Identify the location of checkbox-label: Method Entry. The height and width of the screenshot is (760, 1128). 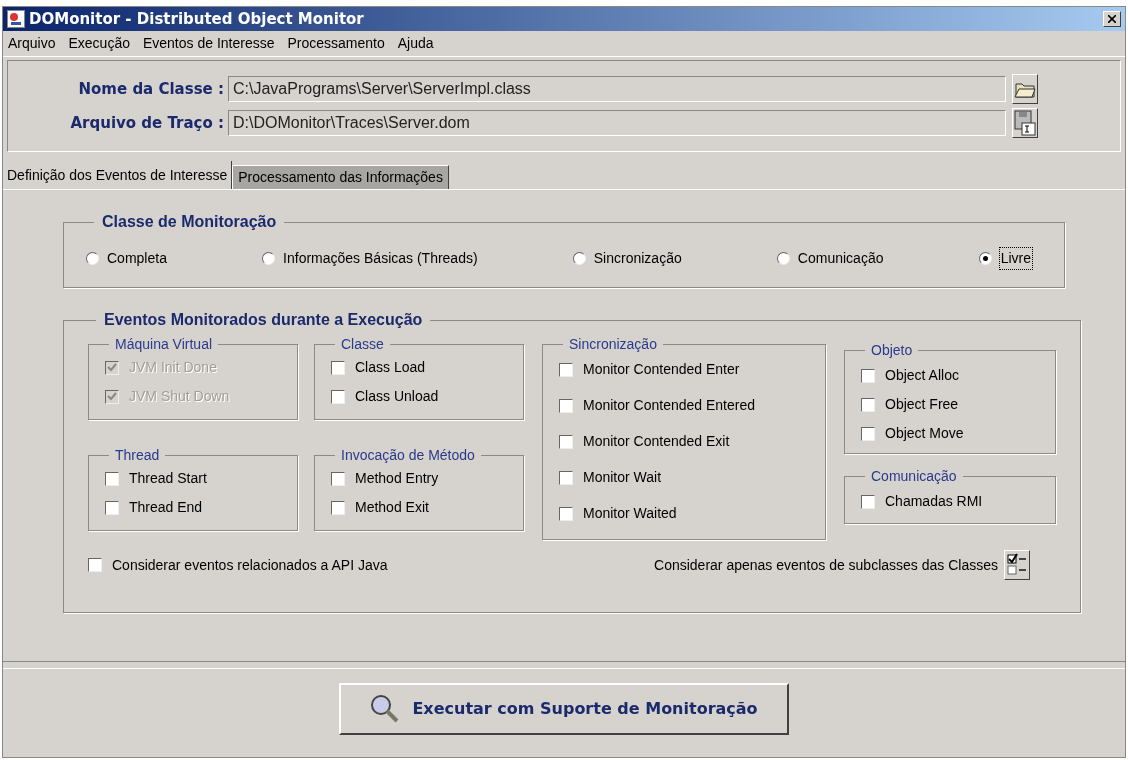
(397, 478).